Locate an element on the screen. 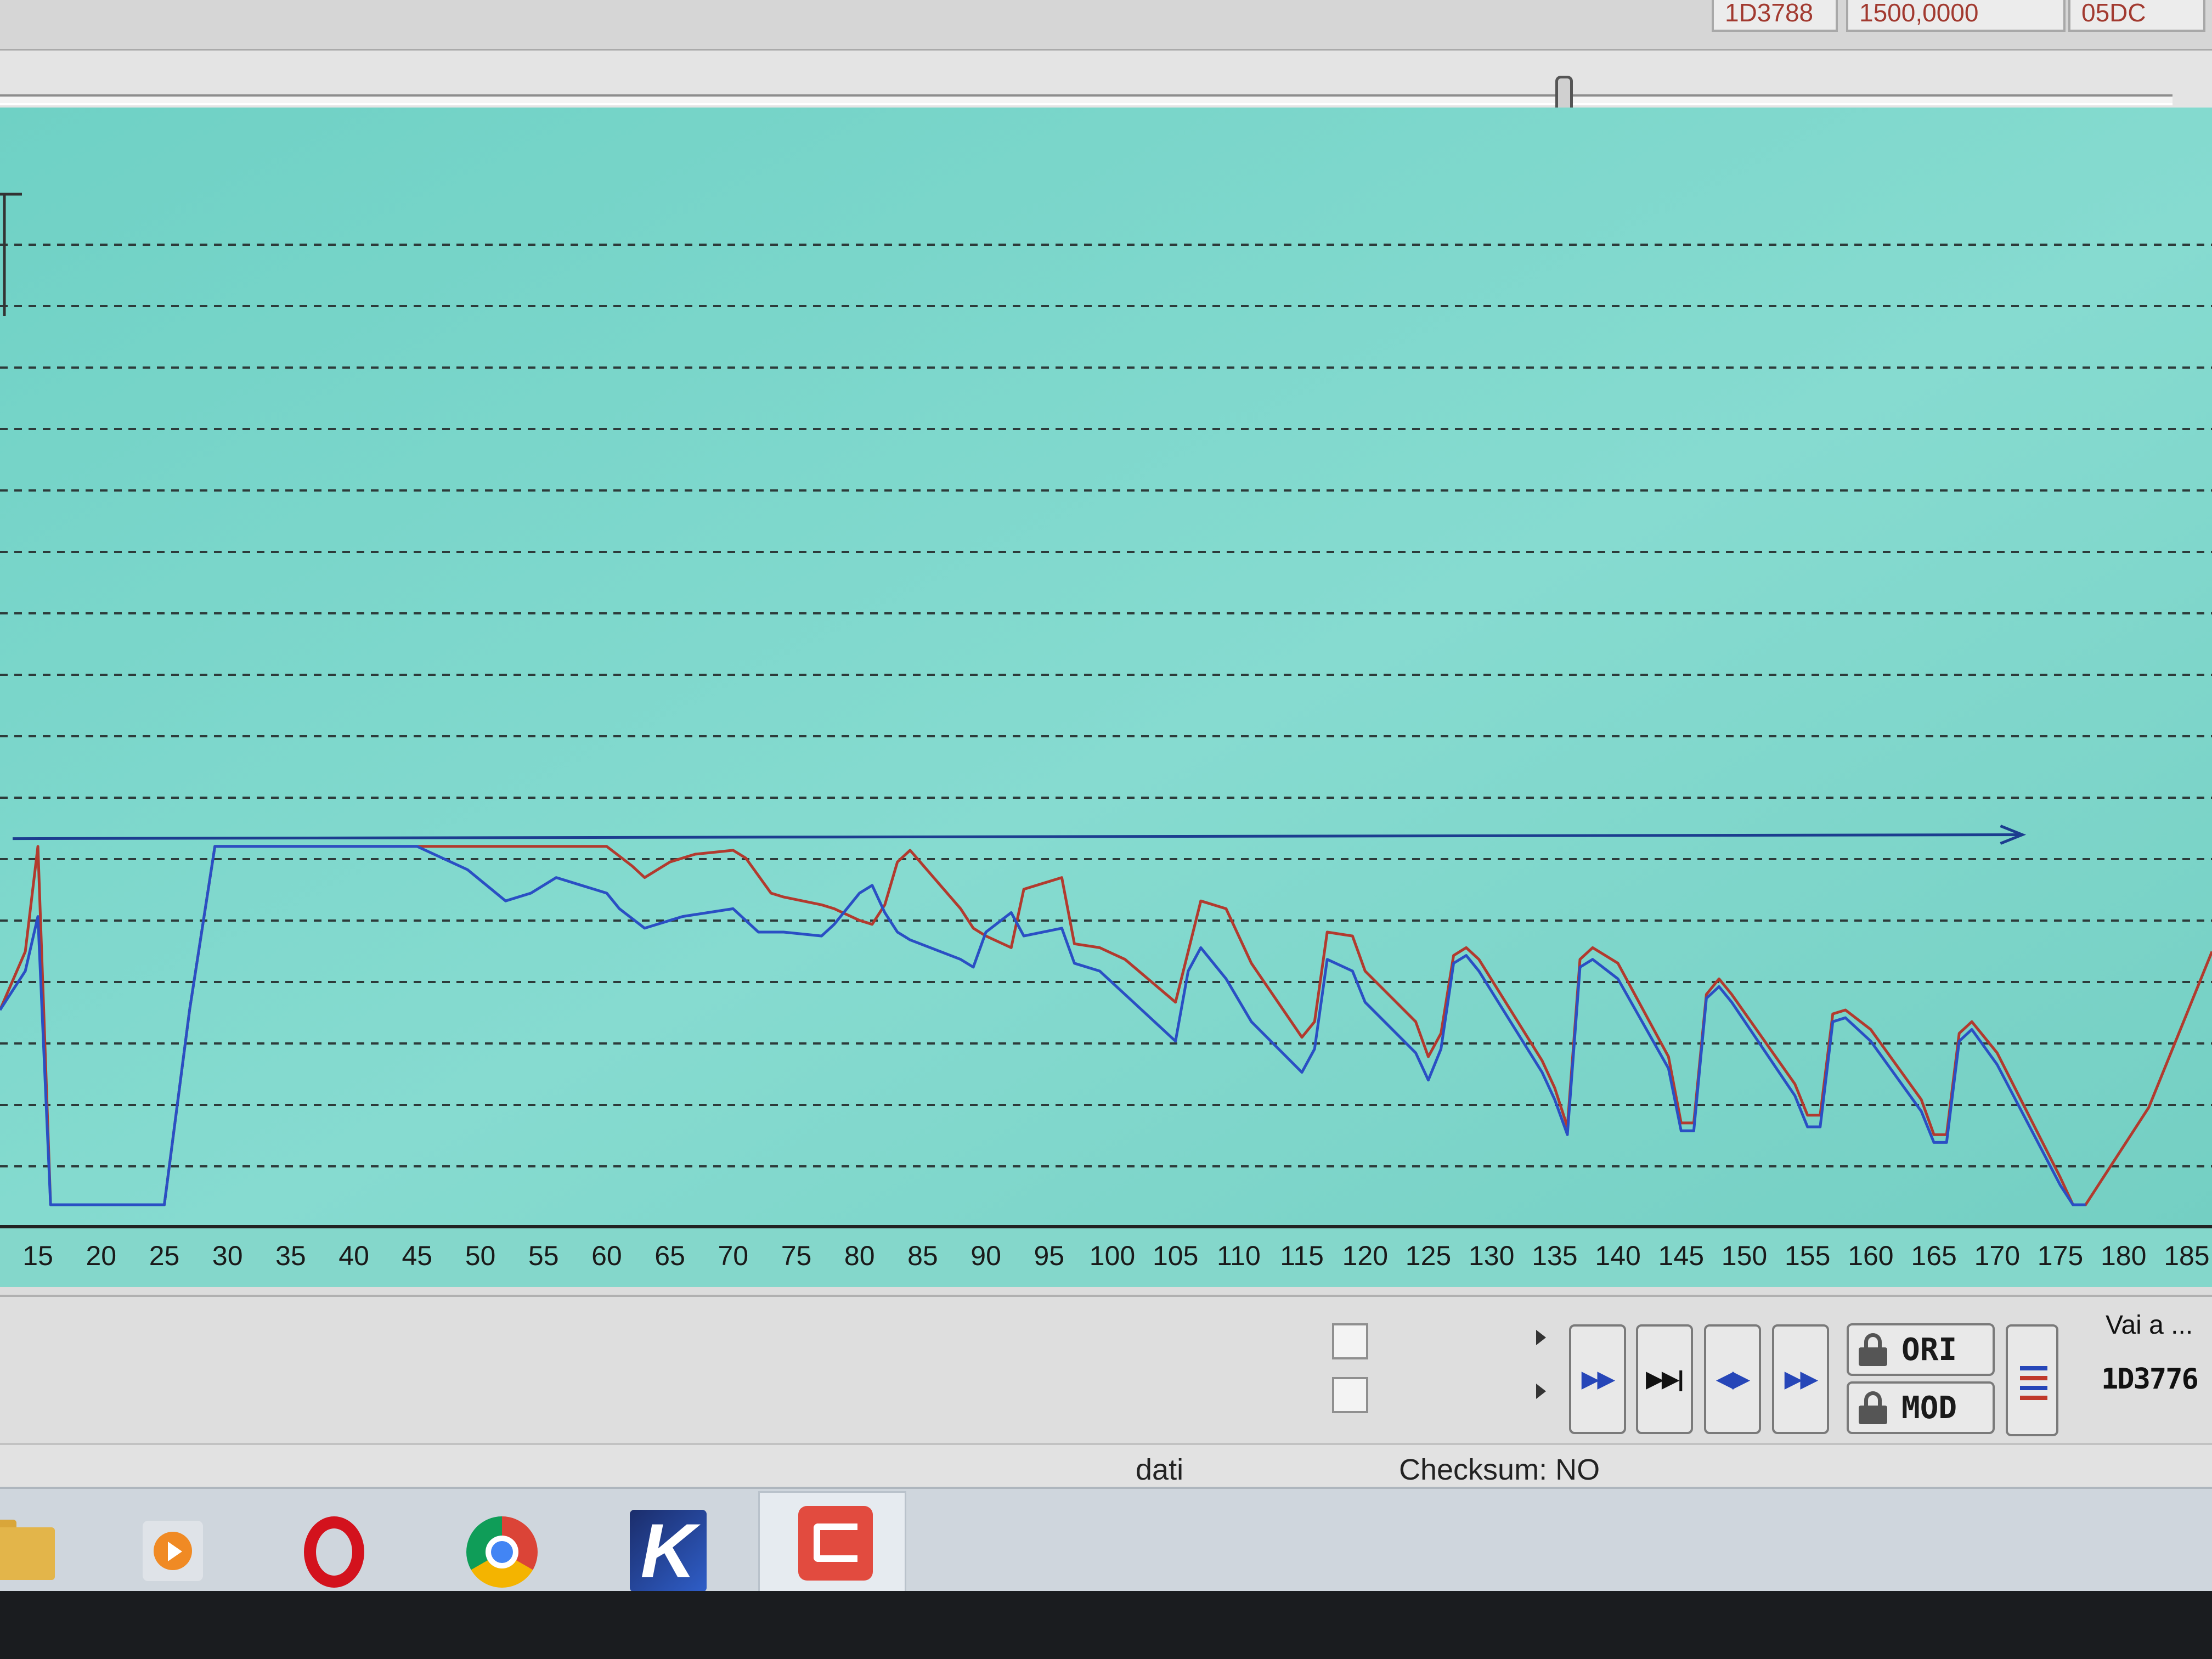 The height and width of the screenshot is (1659, 2212). x-tick-label: 90 is located at coordinates (986, 1255).